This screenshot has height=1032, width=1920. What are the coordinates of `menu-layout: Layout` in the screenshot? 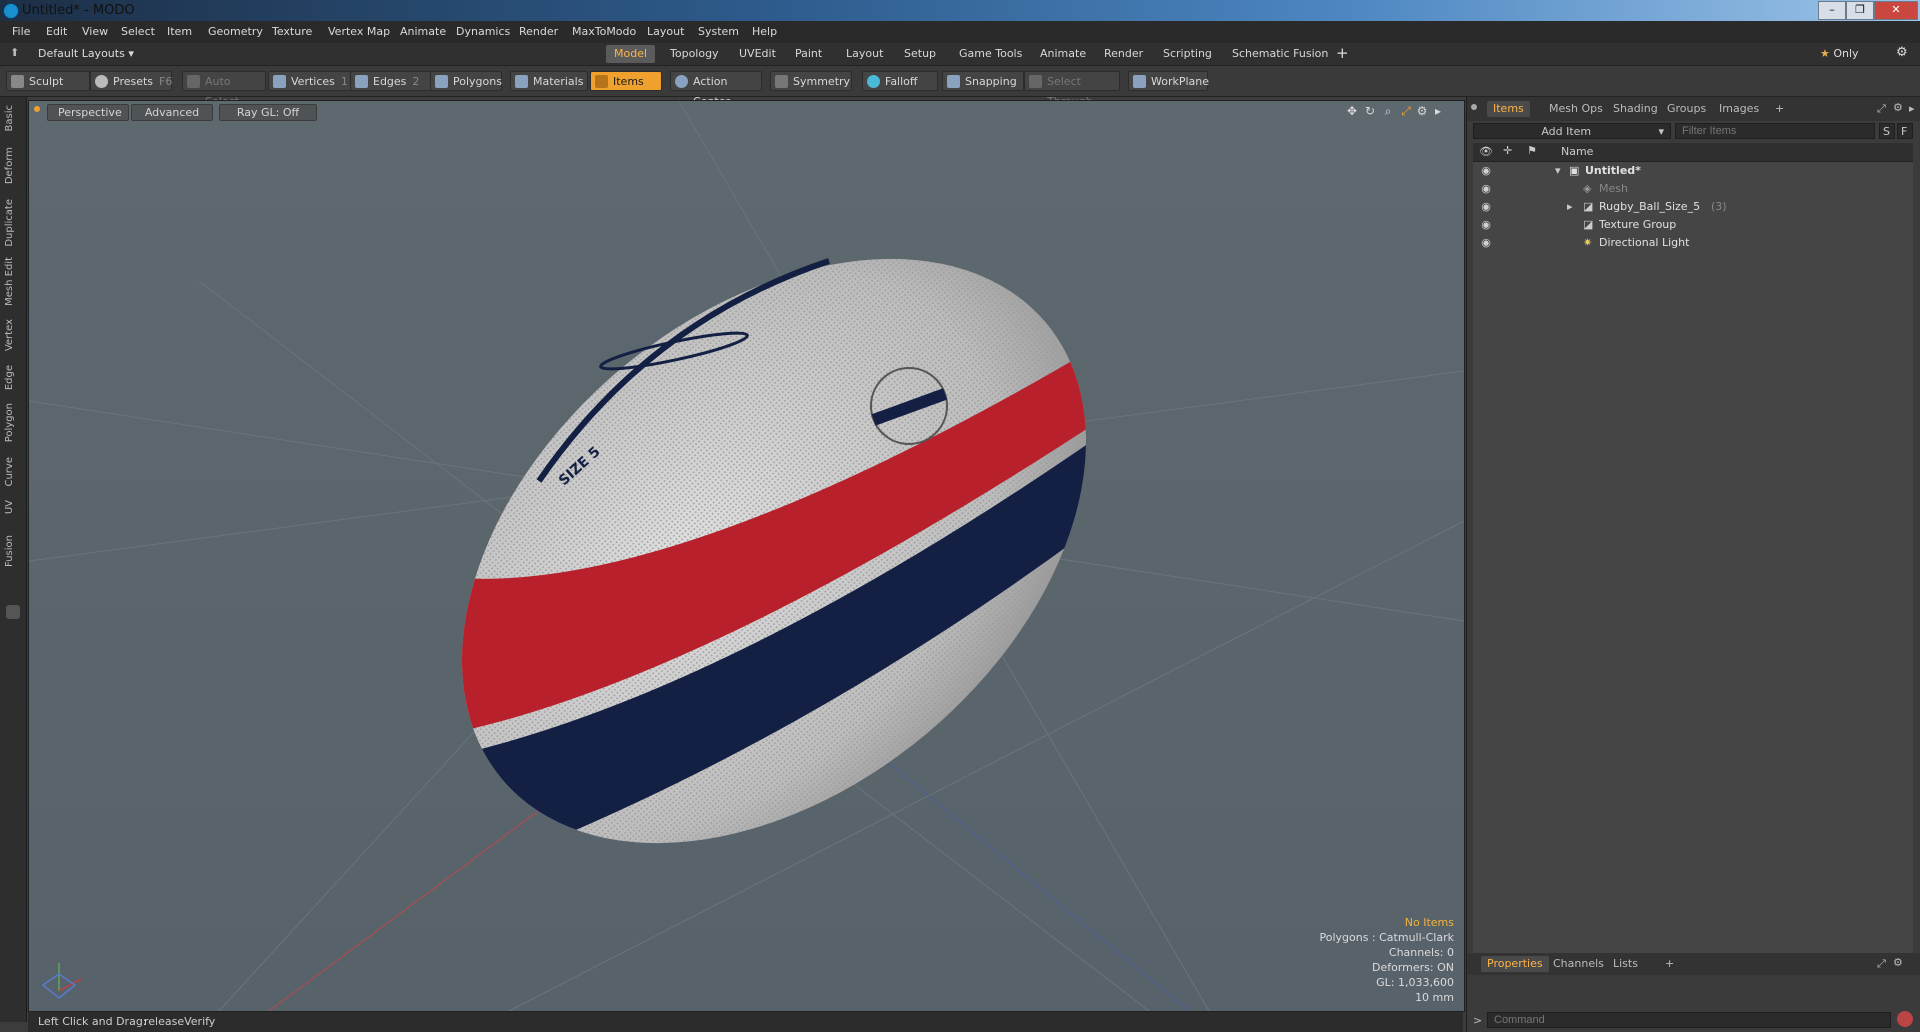 It's located at (665, 31).